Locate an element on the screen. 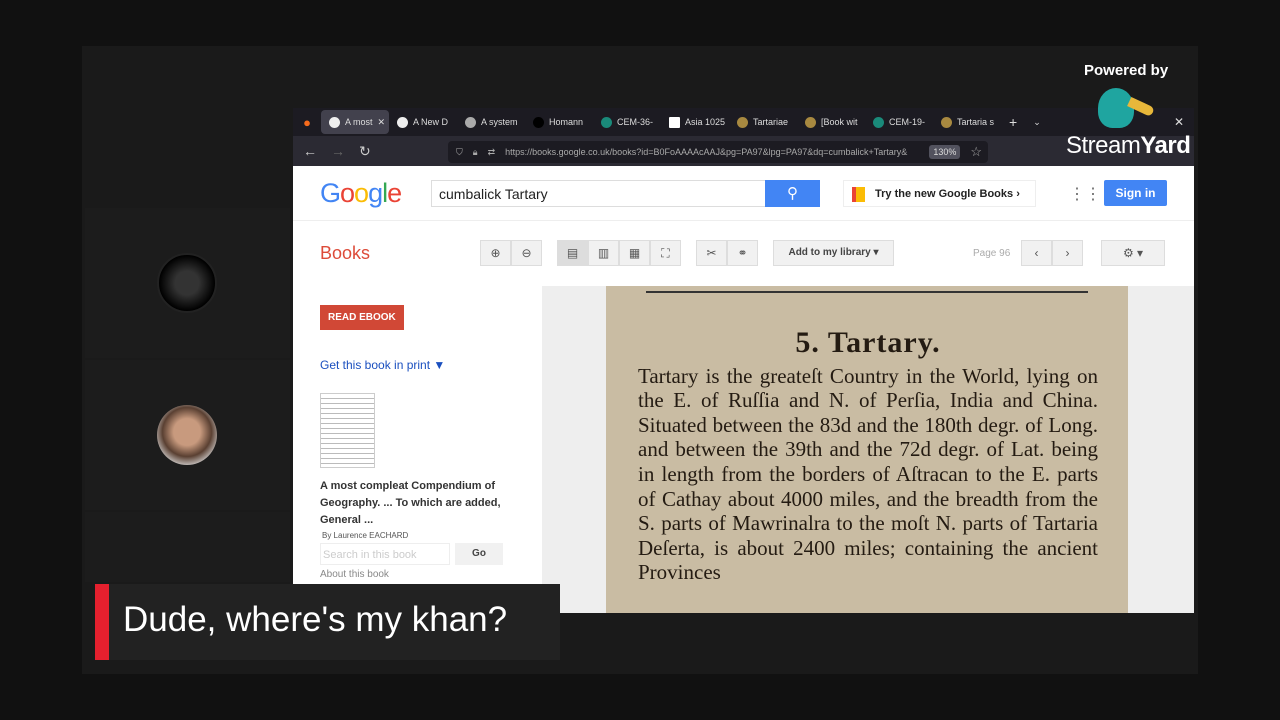 This screenshot has width=1280, height=720. tab: A system is located at coordinates (491, 122).